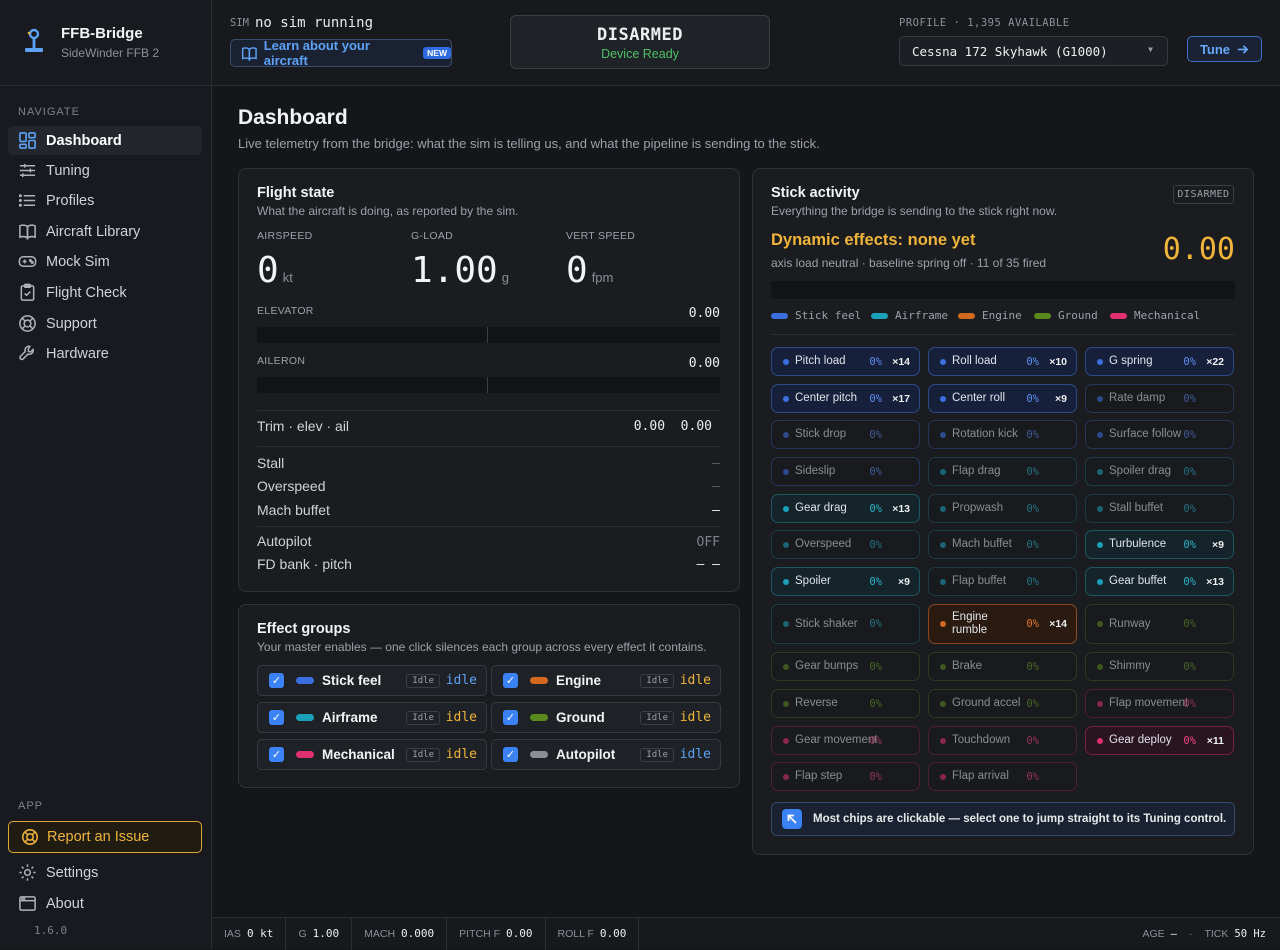 The width and height of the screenshot is (1280, 950). I want to click on chip-count: ×9, so click(904, 581).